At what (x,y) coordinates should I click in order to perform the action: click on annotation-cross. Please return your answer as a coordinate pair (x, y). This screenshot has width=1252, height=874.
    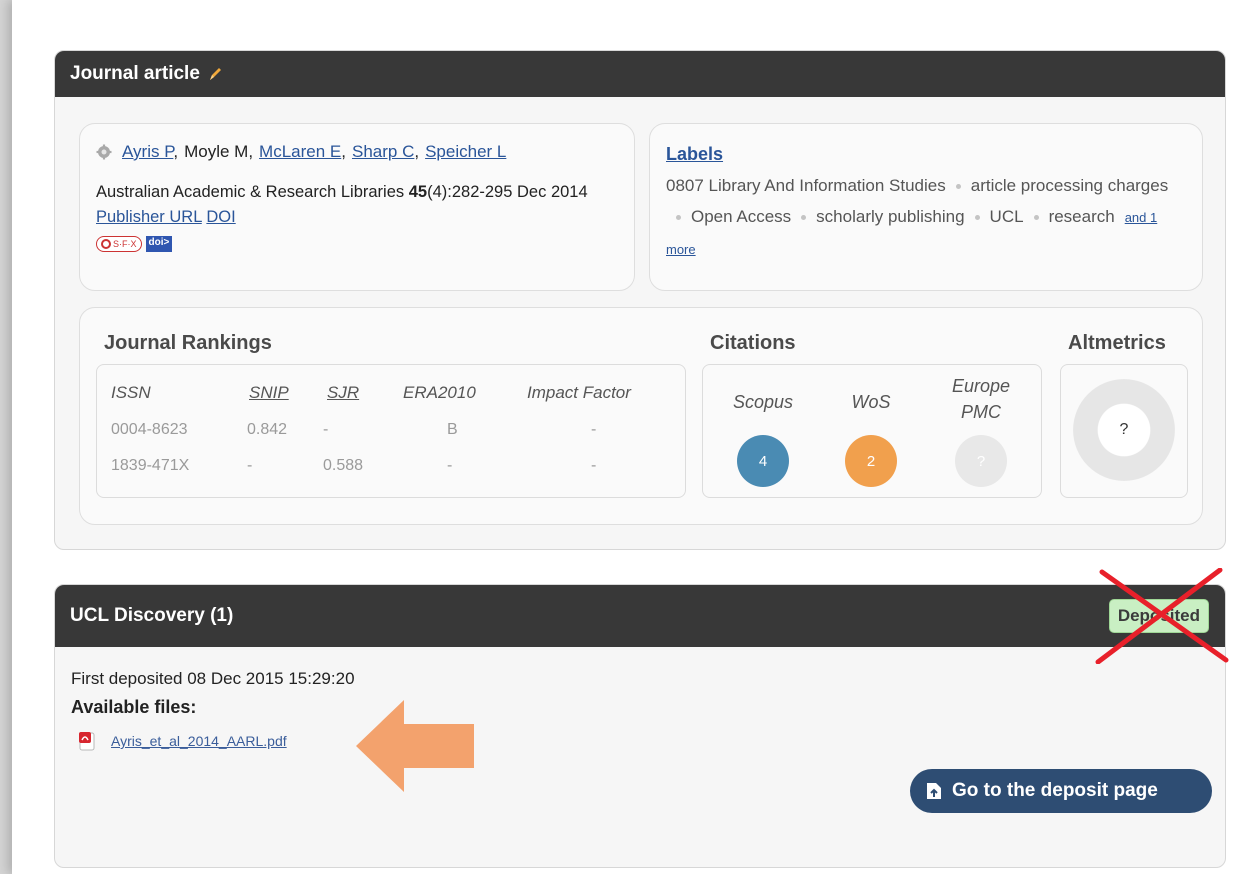
    Looking at the image, I should click on (1163, 616).